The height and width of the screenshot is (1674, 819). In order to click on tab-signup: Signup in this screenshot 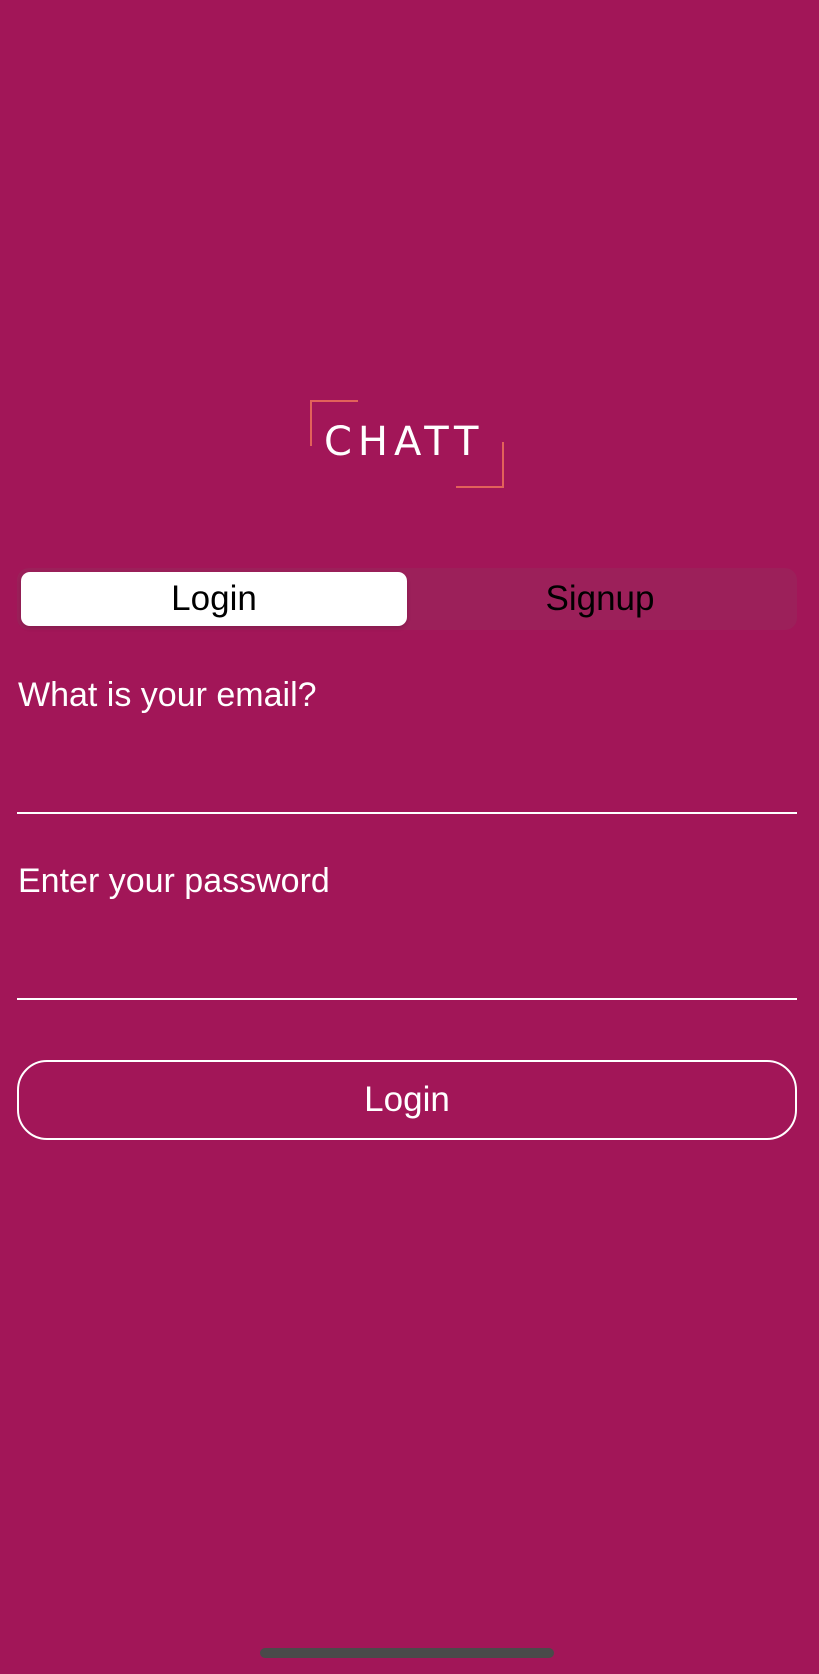, I will do `click(600, 599)`.